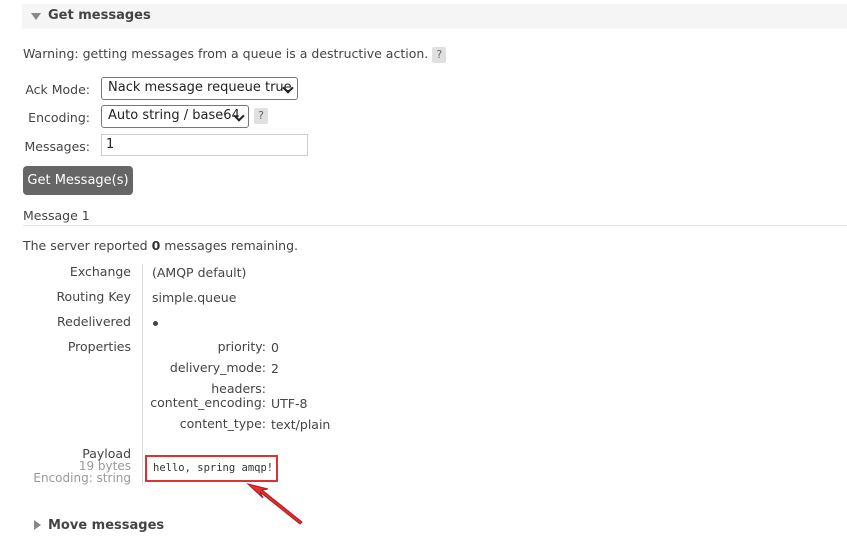 The image size is (847, 539). What do you see at coordinates (99, 15) in the screenshot?
I see `get-messages-title: Get messages` at bounding box center [99, 15].